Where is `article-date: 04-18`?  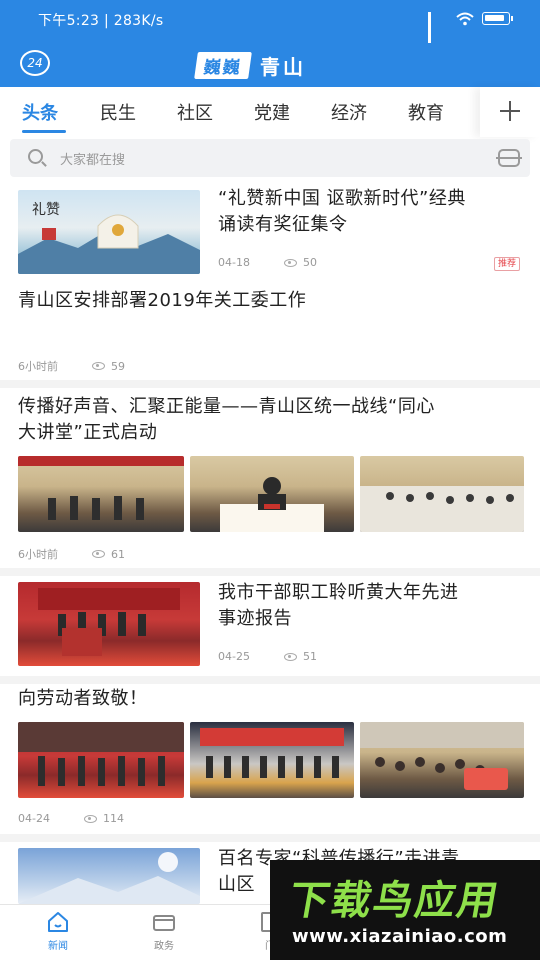
article-date: 04-18 is located at coordinates (234, 262).